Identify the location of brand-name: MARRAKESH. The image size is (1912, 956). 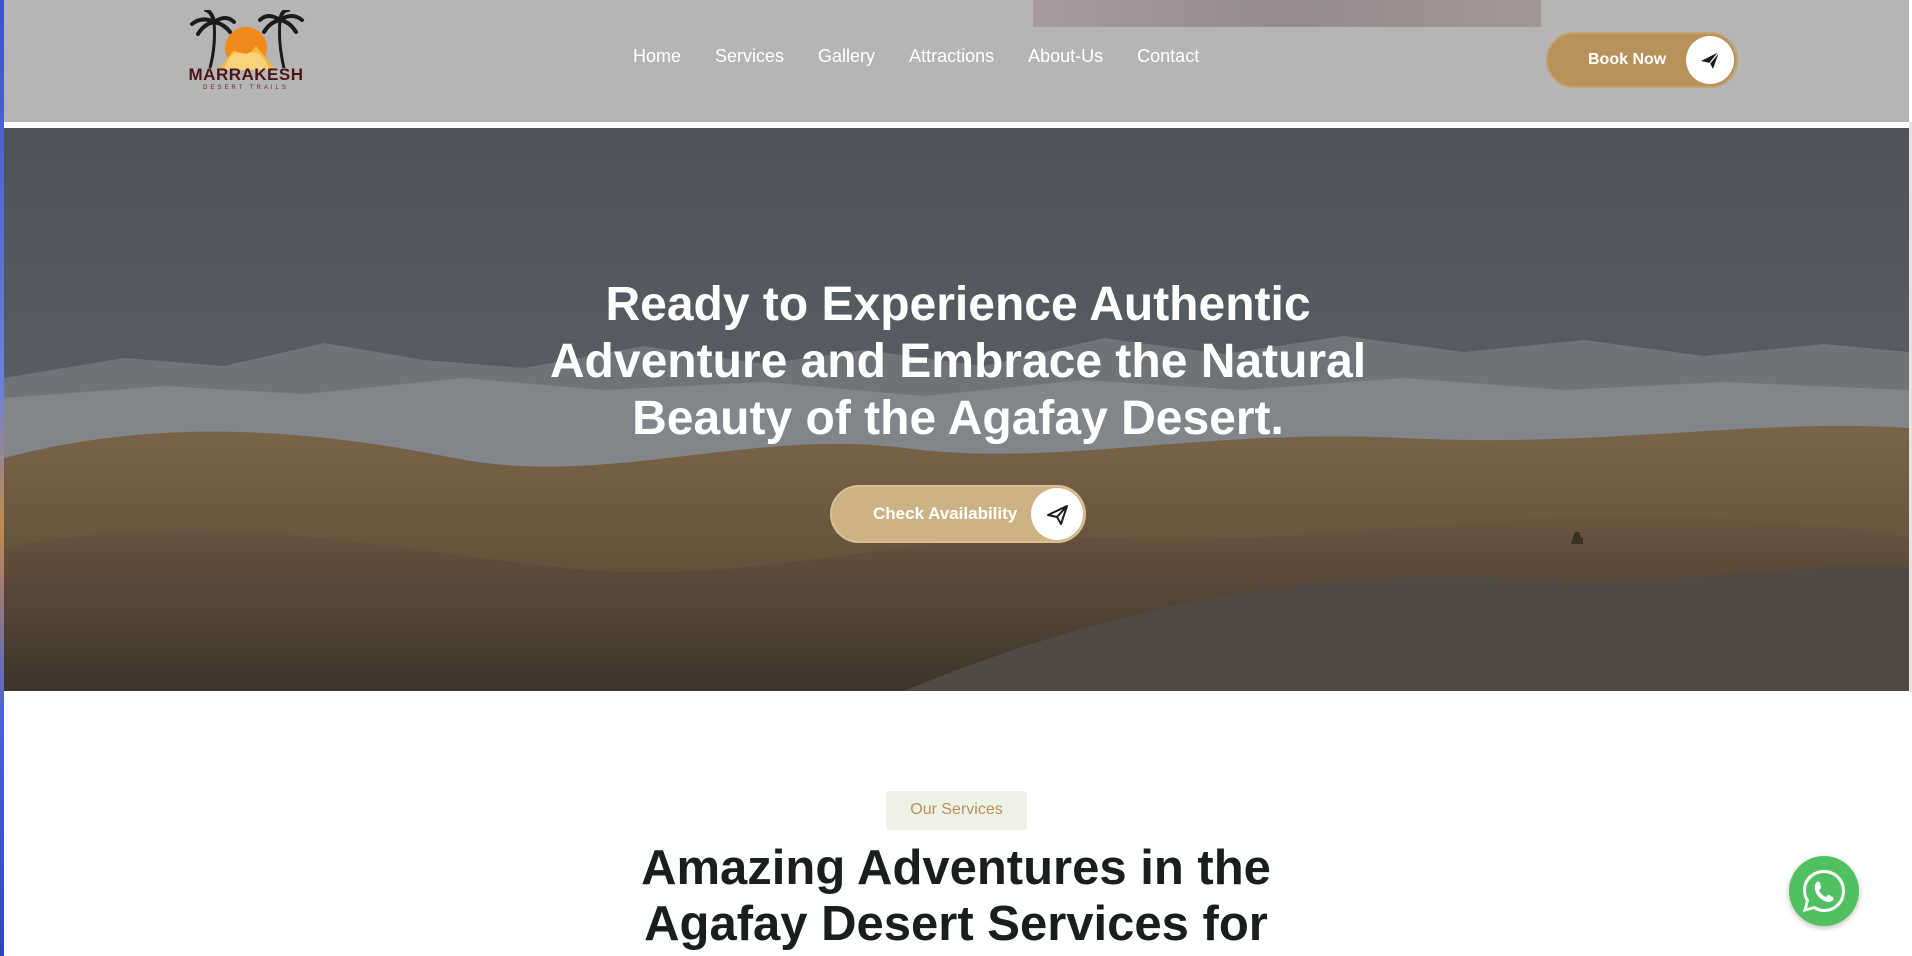
(246, 74).